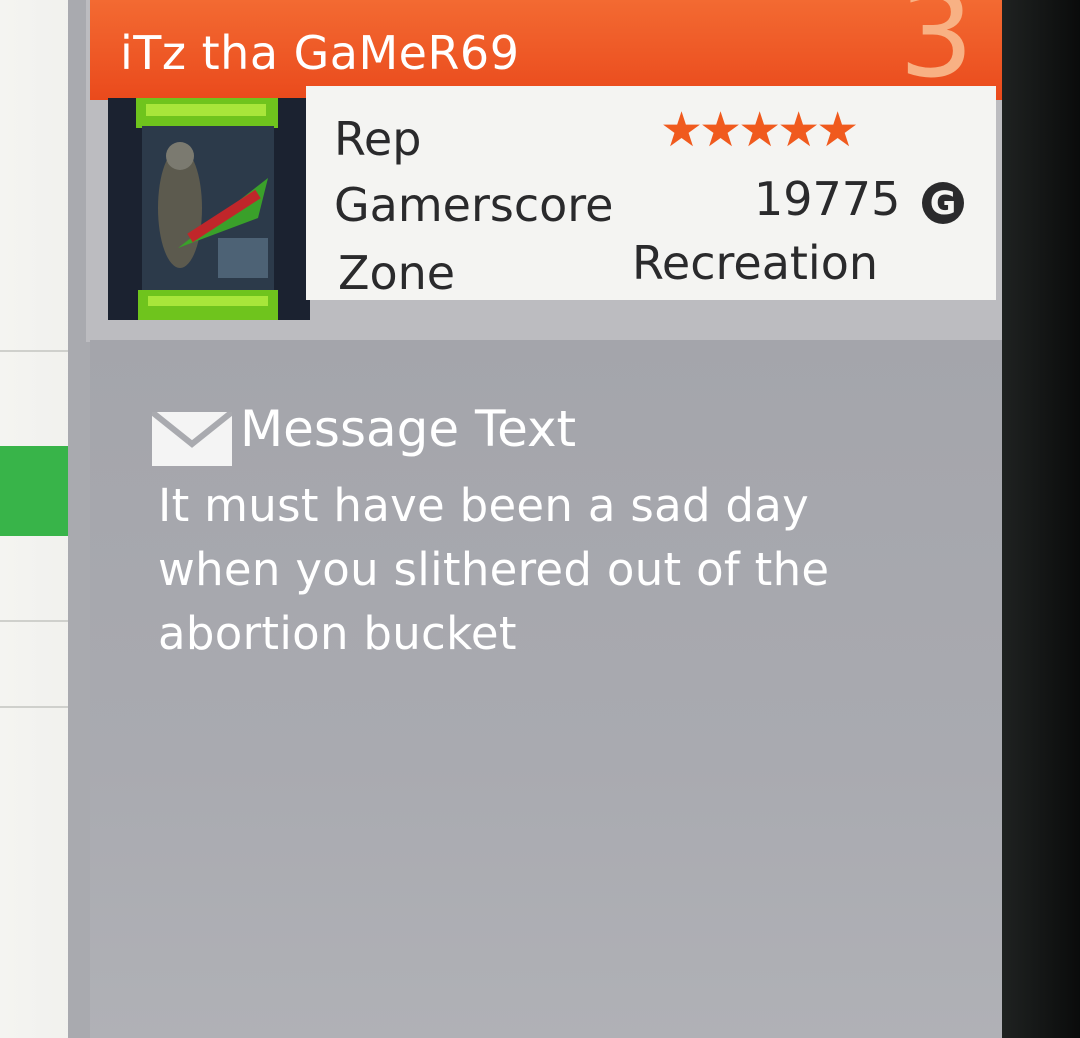  Describe the element at coordinates (759, 130) in the screenshot. I see `rep-stars: ★★★★★` at that location.